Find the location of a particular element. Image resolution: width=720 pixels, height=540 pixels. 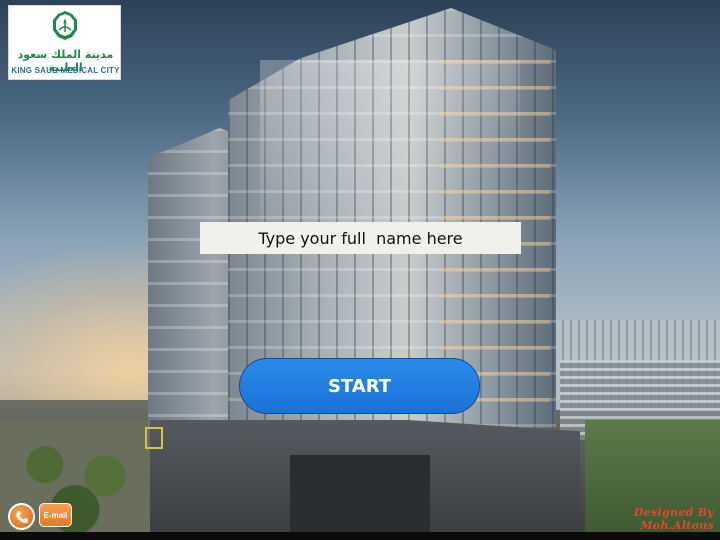

start-button: START is located at coordinates (359, 386).